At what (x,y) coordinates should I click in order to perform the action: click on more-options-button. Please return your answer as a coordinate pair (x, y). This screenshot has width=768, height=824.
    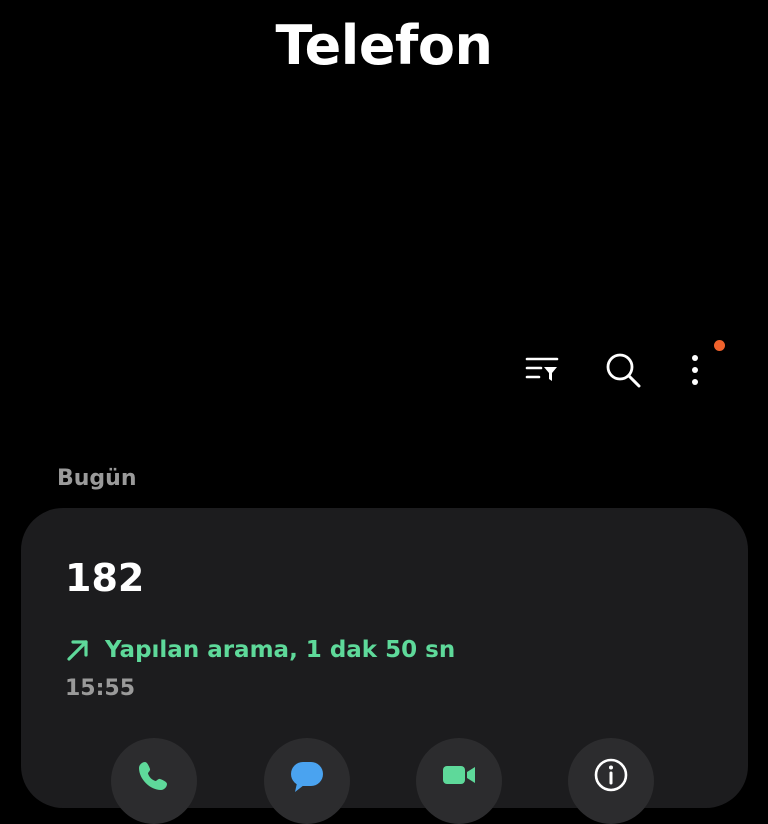
    Looking at the image, I should click on (695, 370).